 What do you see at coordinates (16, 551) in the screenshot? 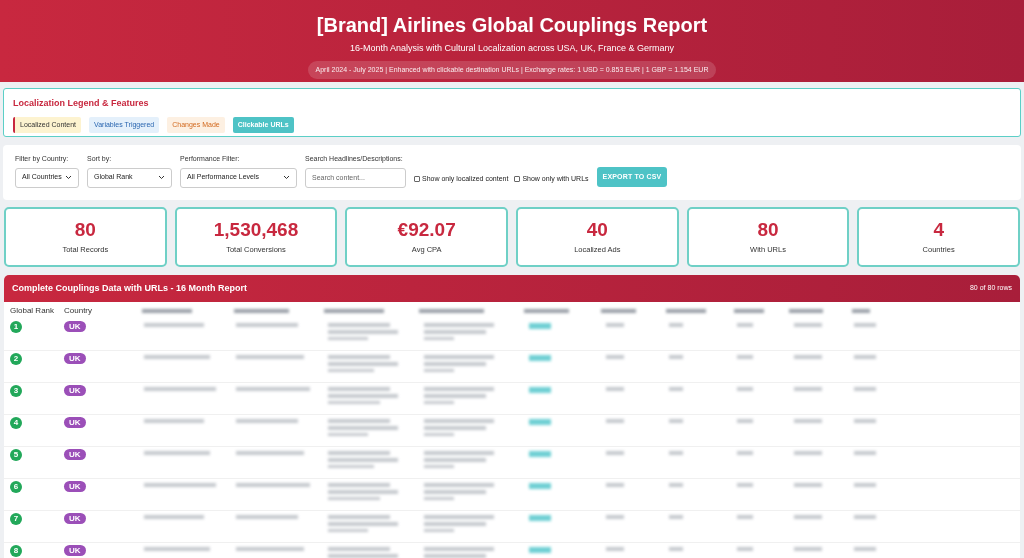
I see `rank-badge: 8` at bounding box center [16, 551].